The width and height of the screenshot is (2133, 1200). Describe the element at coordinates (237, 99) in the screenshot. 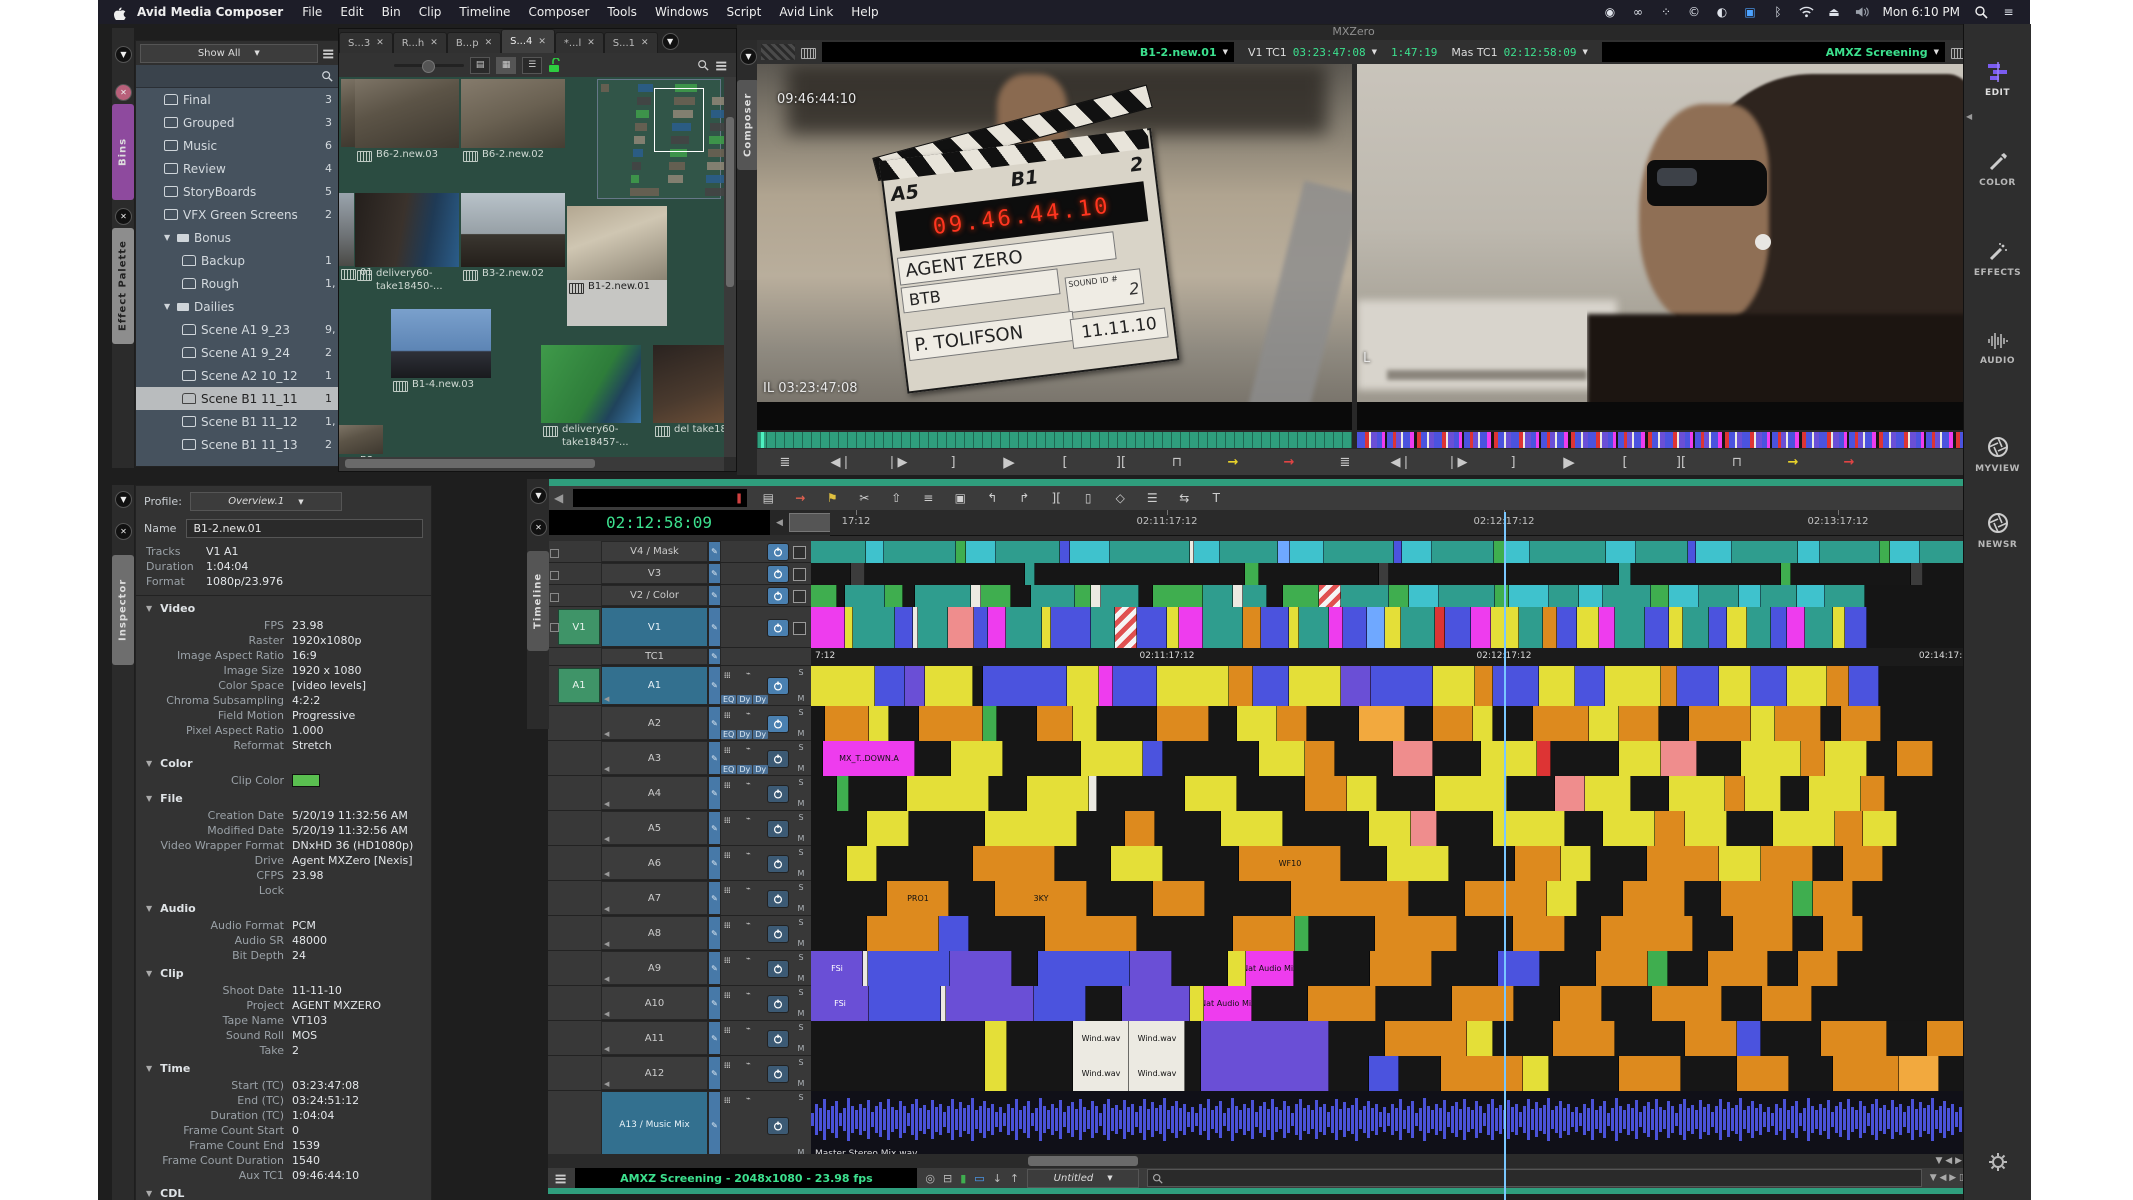

I see `bin-row-final: Final 3` at that location.